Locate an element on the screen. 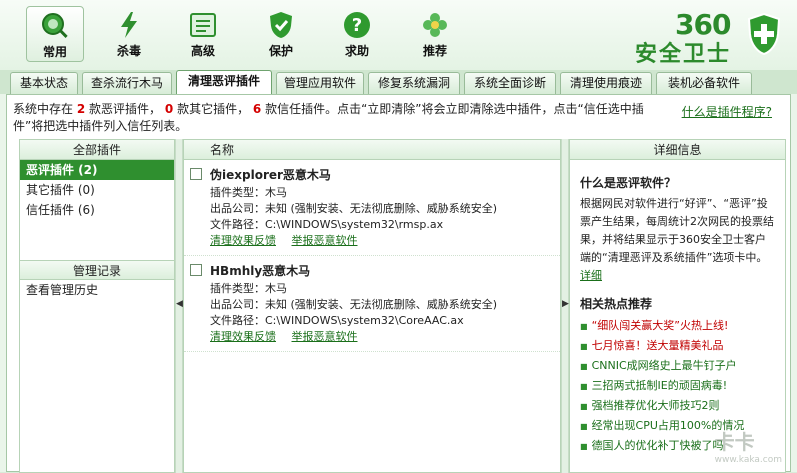  toolbar-label: 高级 is located at coordinates (202, 51).